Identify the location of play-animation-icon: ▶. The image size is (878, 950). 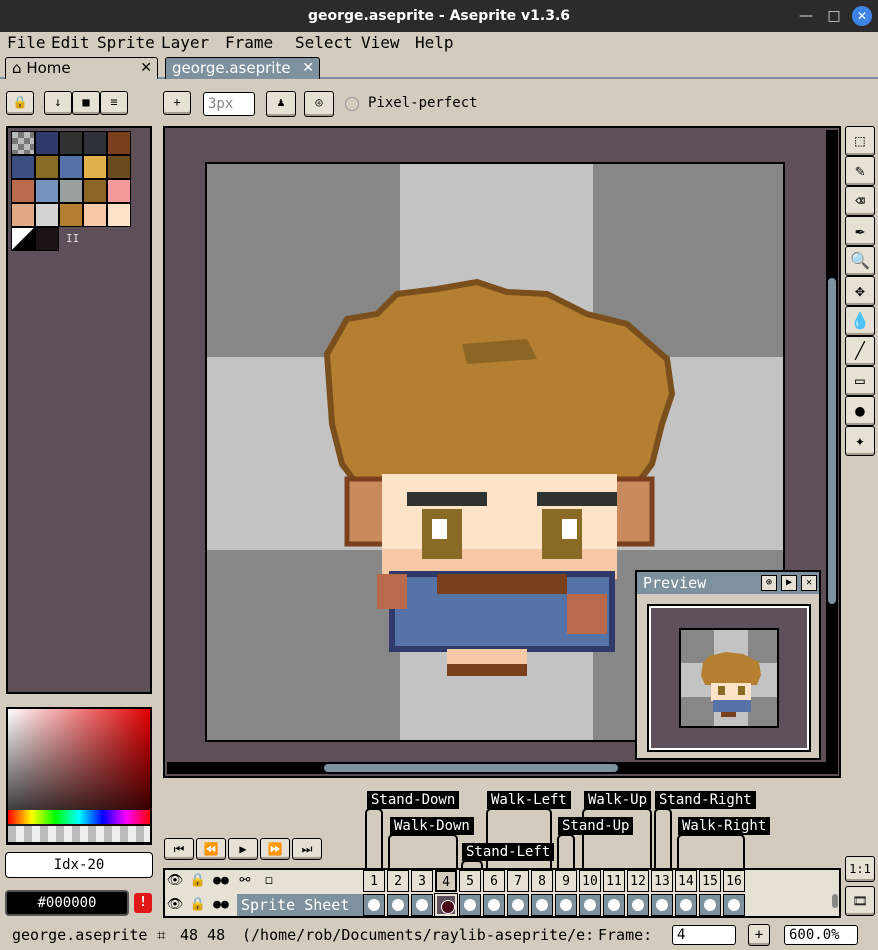
(243, 849).